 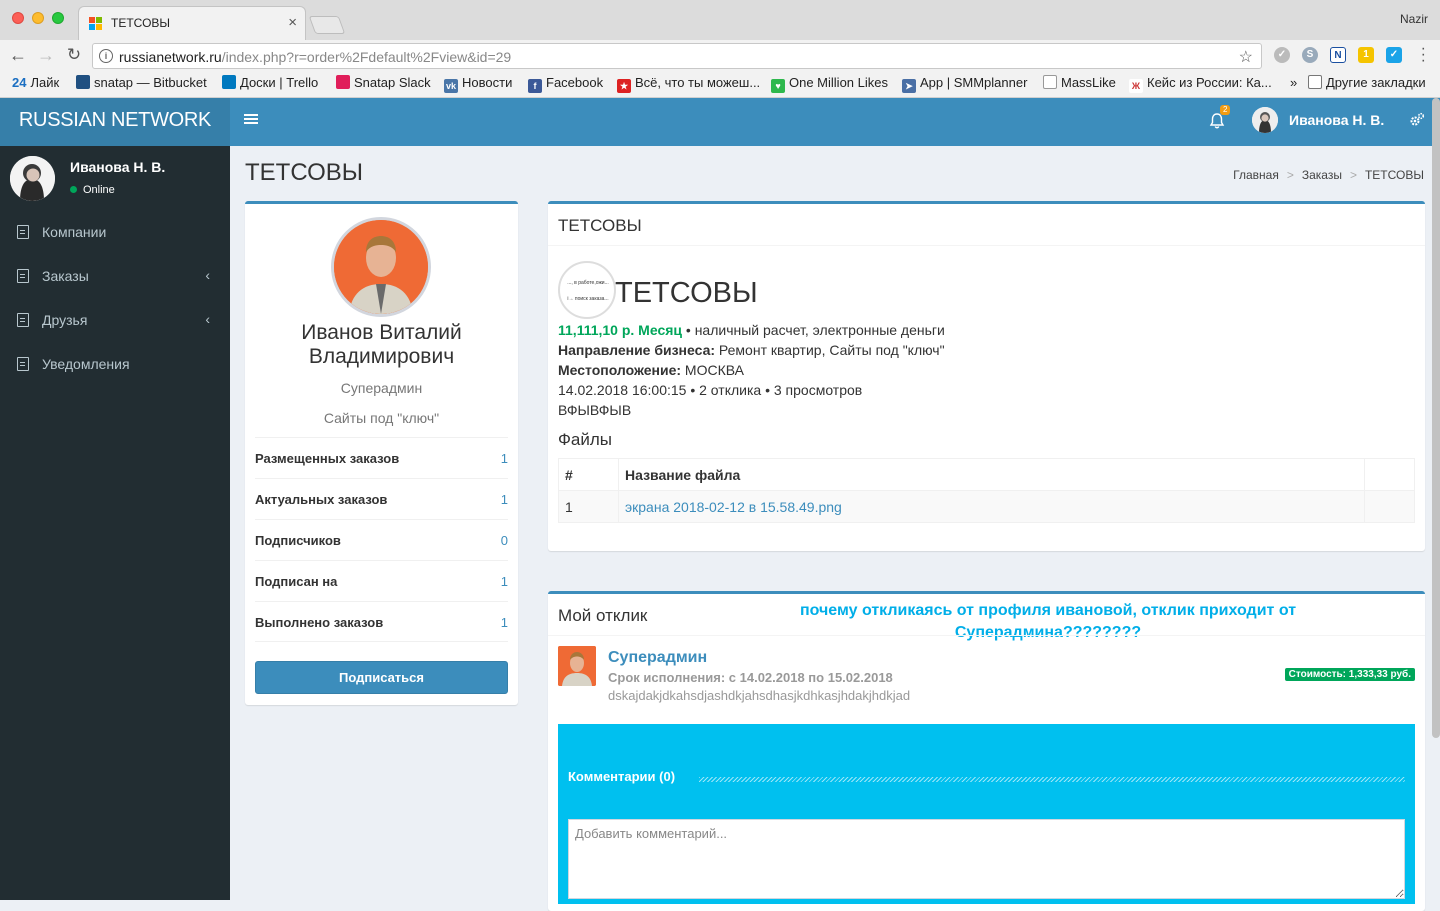 What do you see at coordinates (18, 18) in the screenshot?
I see `close-window-button` at bounding box center [18, 18].